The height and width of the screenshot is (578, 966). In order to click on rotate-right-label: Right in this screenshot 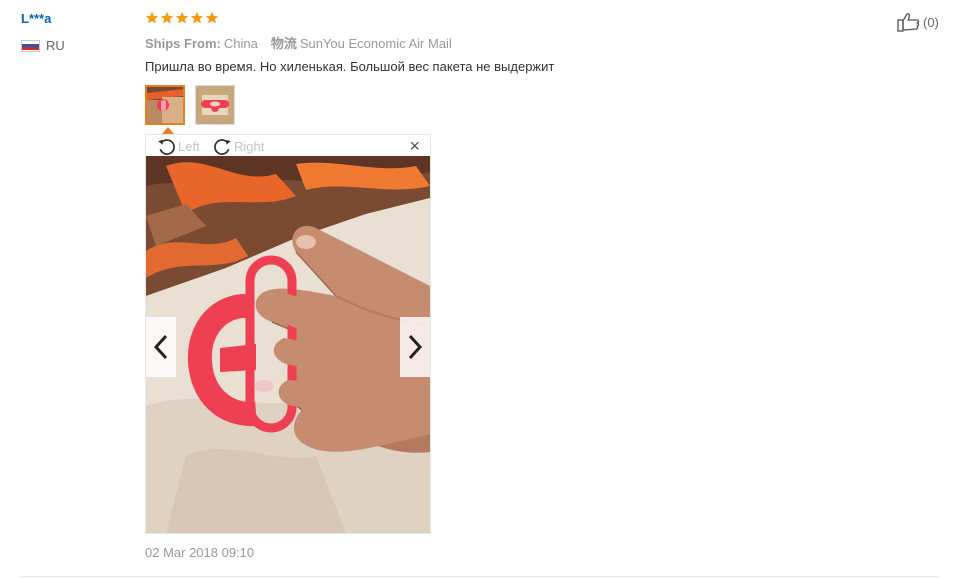, I will do `click(249, 146)`.